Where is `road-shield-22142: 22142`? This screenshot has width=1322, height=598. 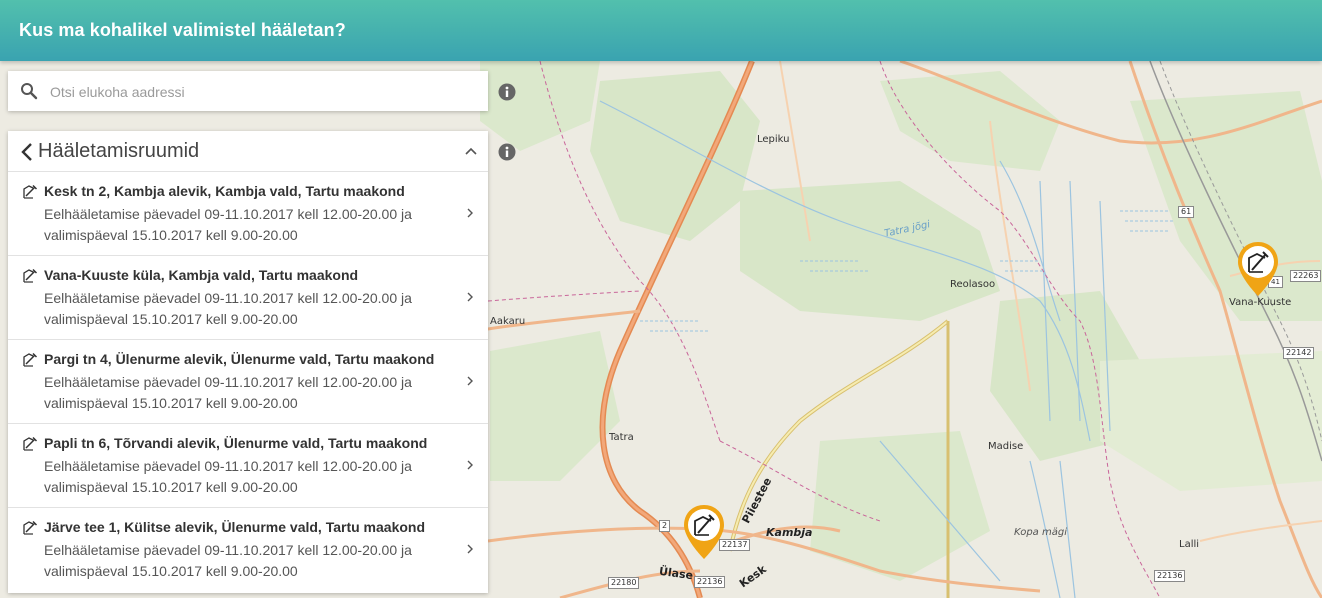 road-shield-22142: 22142 is located at coordinates (1299, 353).